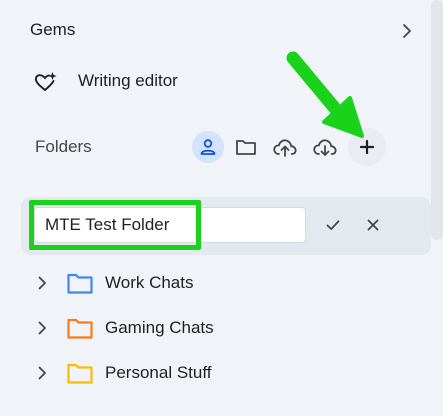 This screenshot has width=443, height=416. I want to click on person-icon, so click(208, 147).